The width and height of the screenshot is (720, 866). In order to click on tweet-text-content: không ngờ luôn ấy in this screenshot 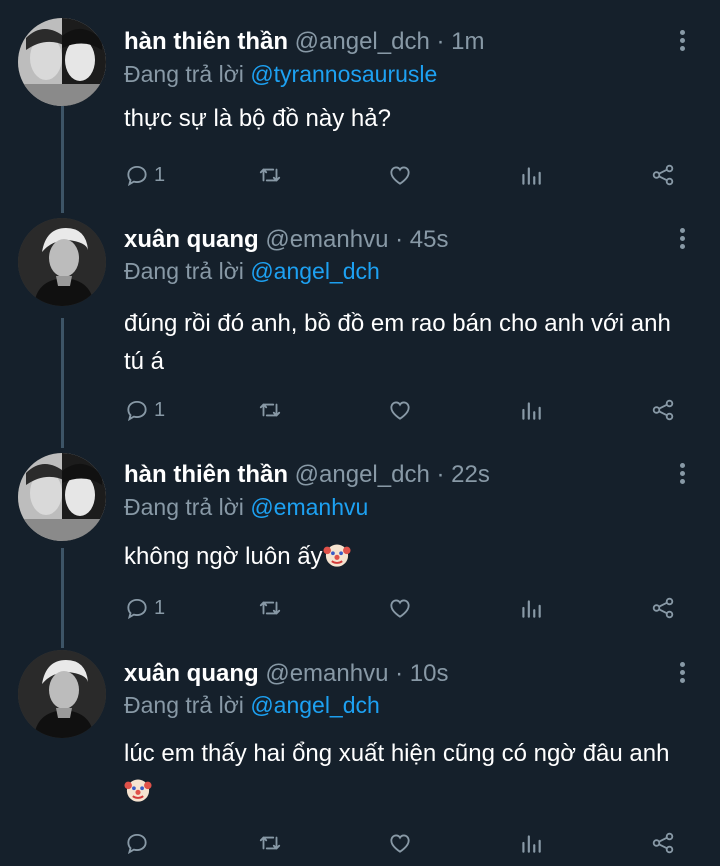, I will do `click(223, 556)`.